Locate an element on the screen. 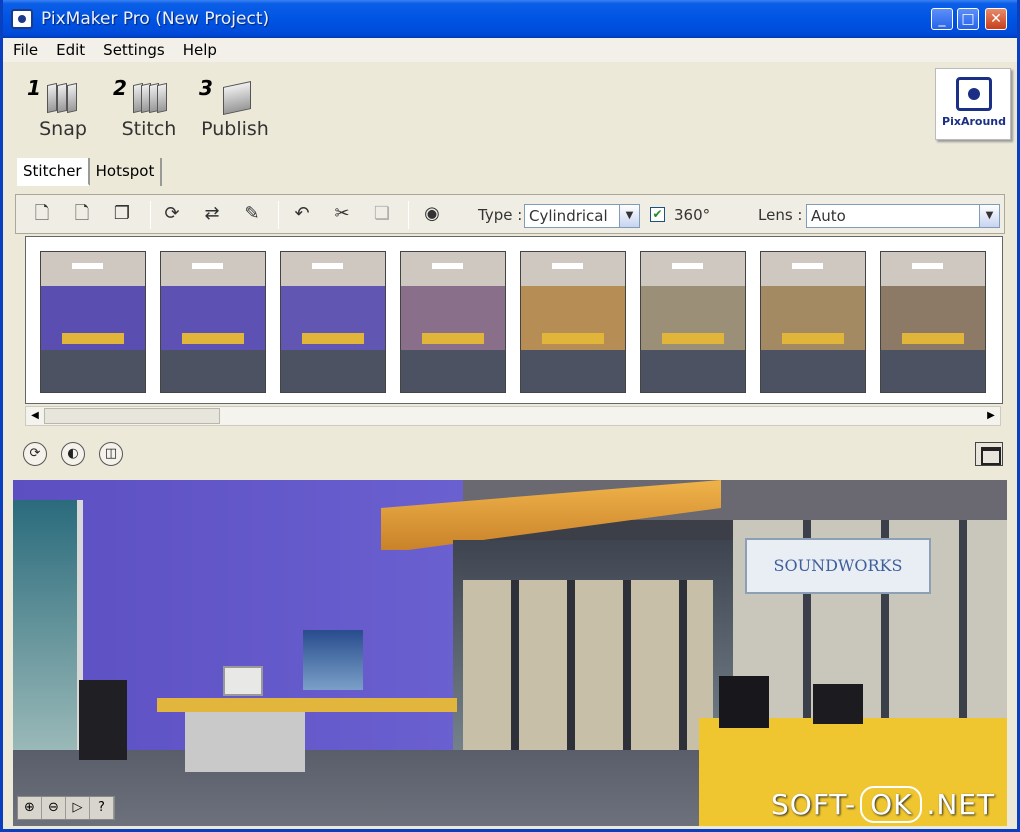  menu-settings: Settings is located at coordinates (134, 50).